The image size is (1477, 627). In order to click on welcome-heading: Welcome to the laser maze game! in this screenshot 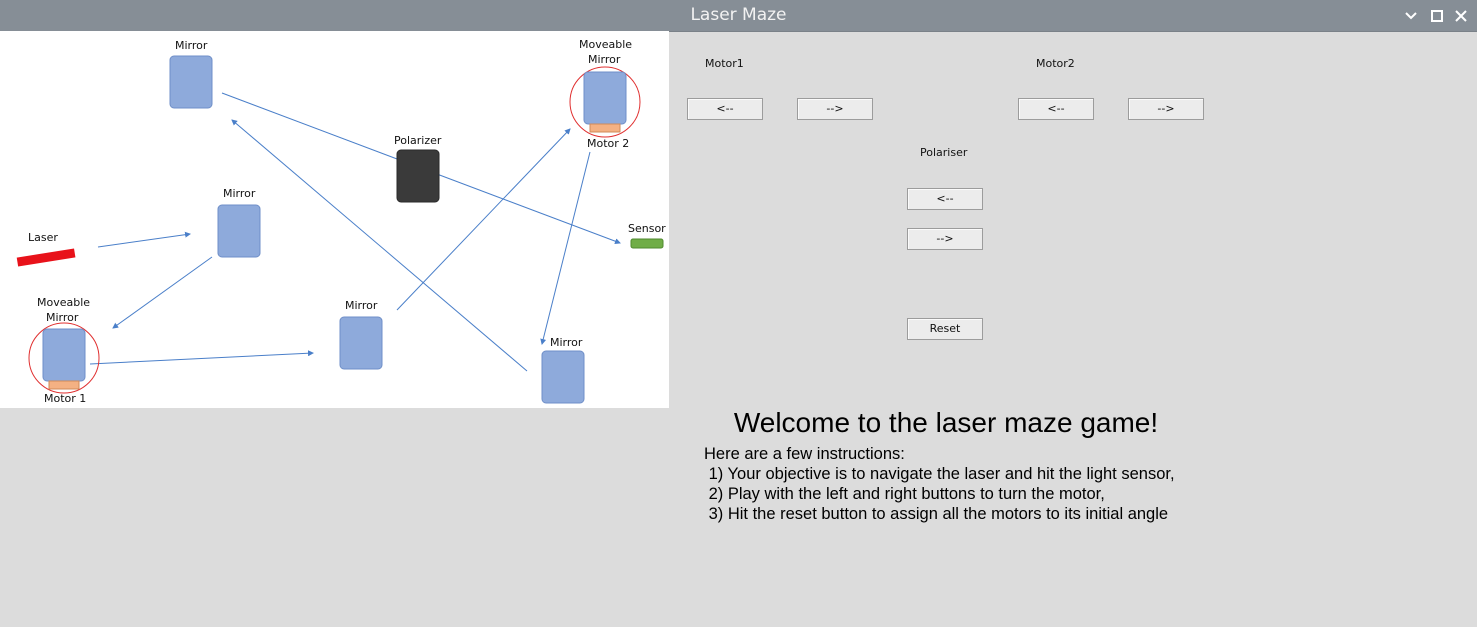, I will do `click(946, 422)`.